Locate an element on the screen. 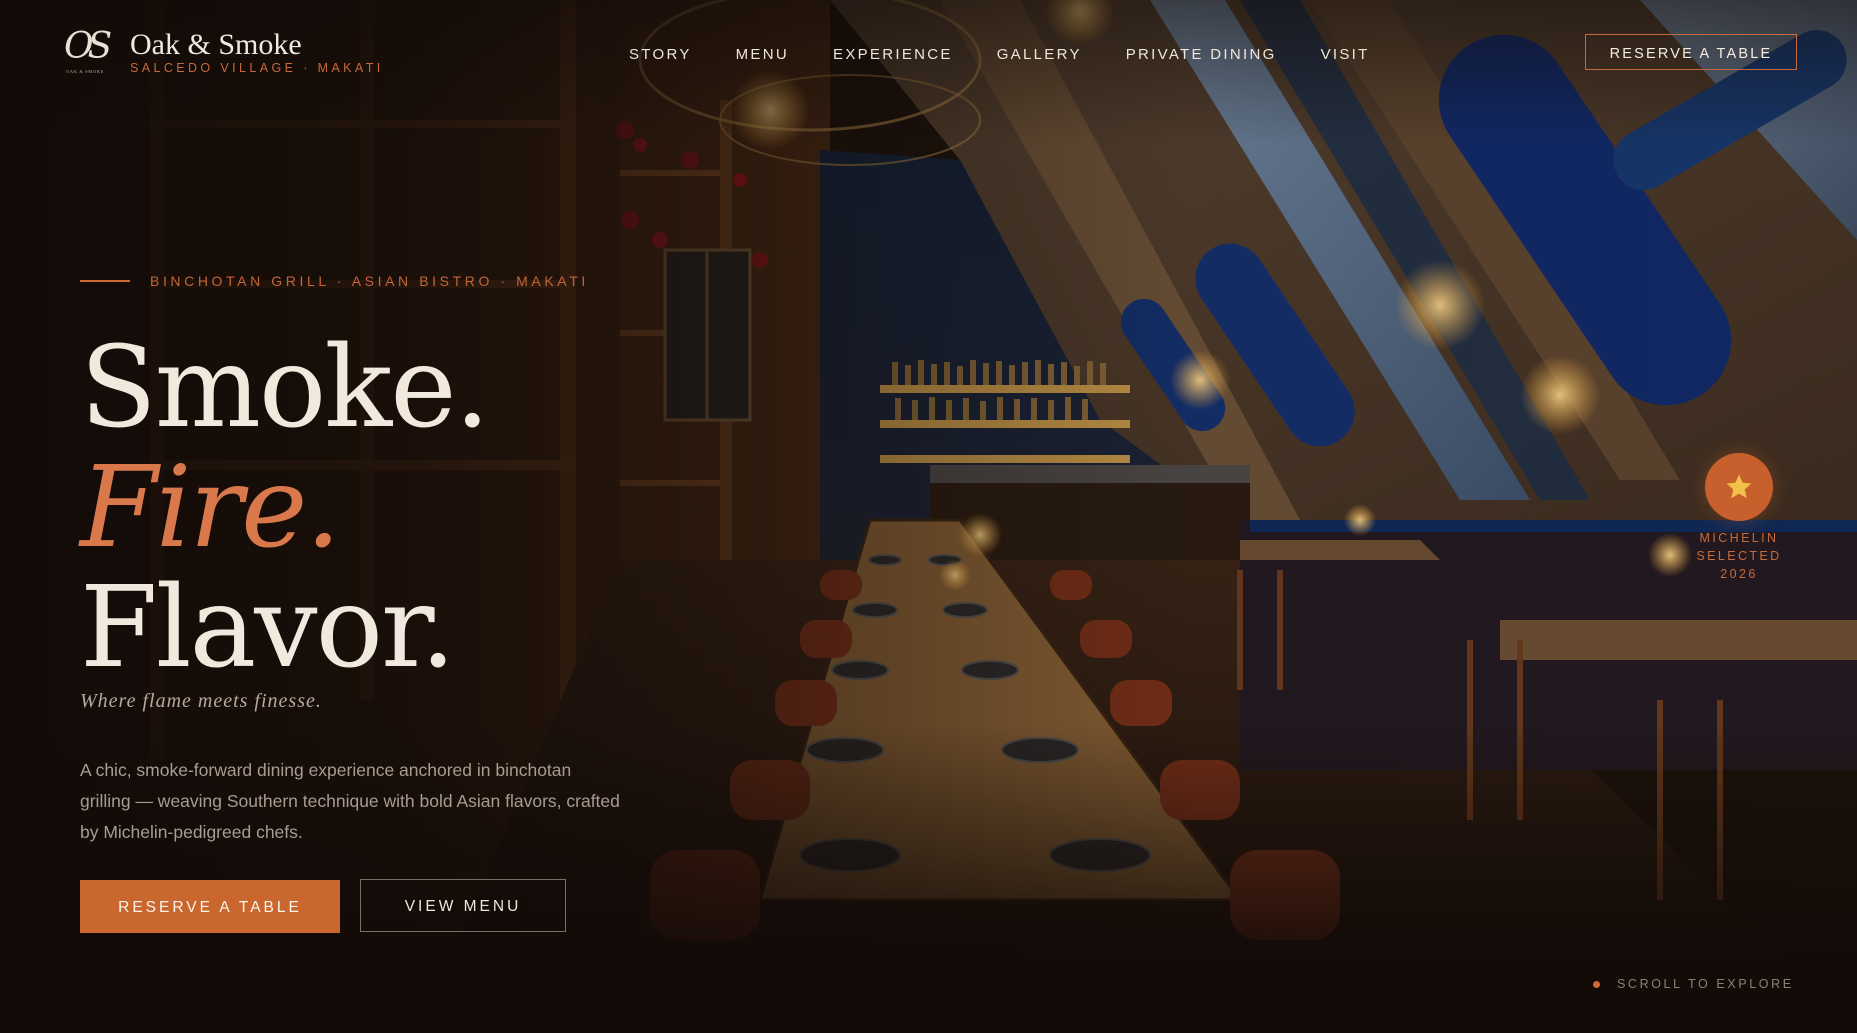 The width and height of the screenshot is (1857, 1033). eyebrow-rule is located at coordinates (105, 281).